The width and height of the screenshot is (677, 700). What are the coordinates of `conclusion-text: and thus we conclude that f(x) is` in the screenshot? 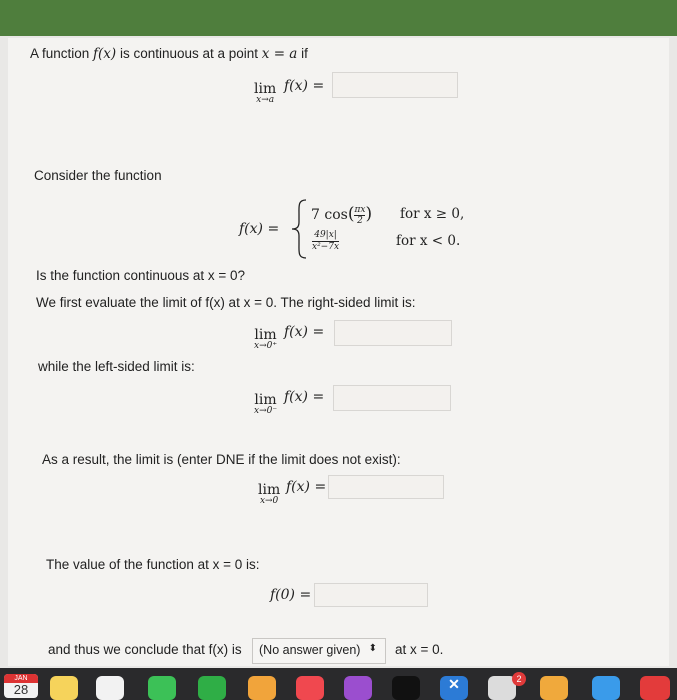 It's located at (145, 649).